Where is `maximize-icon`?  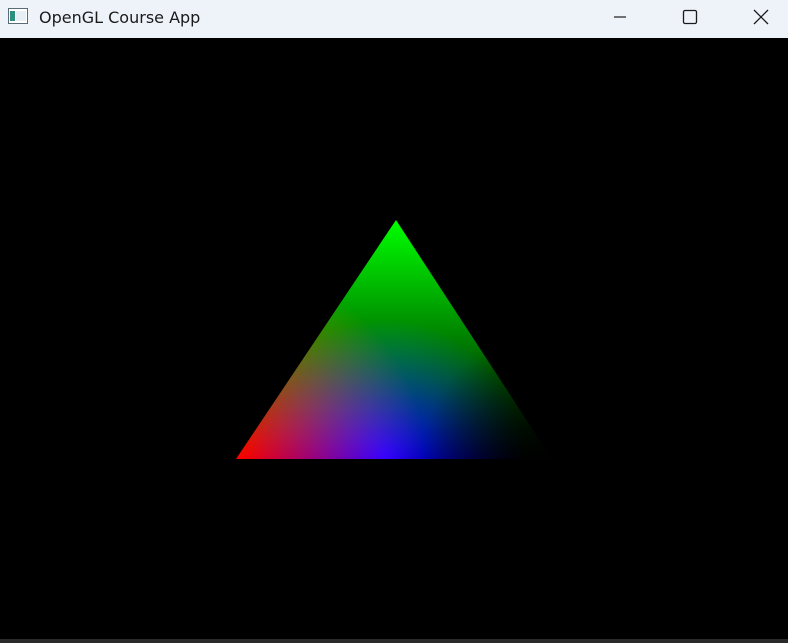 maximize-icon is located at coordinates (690, 17).